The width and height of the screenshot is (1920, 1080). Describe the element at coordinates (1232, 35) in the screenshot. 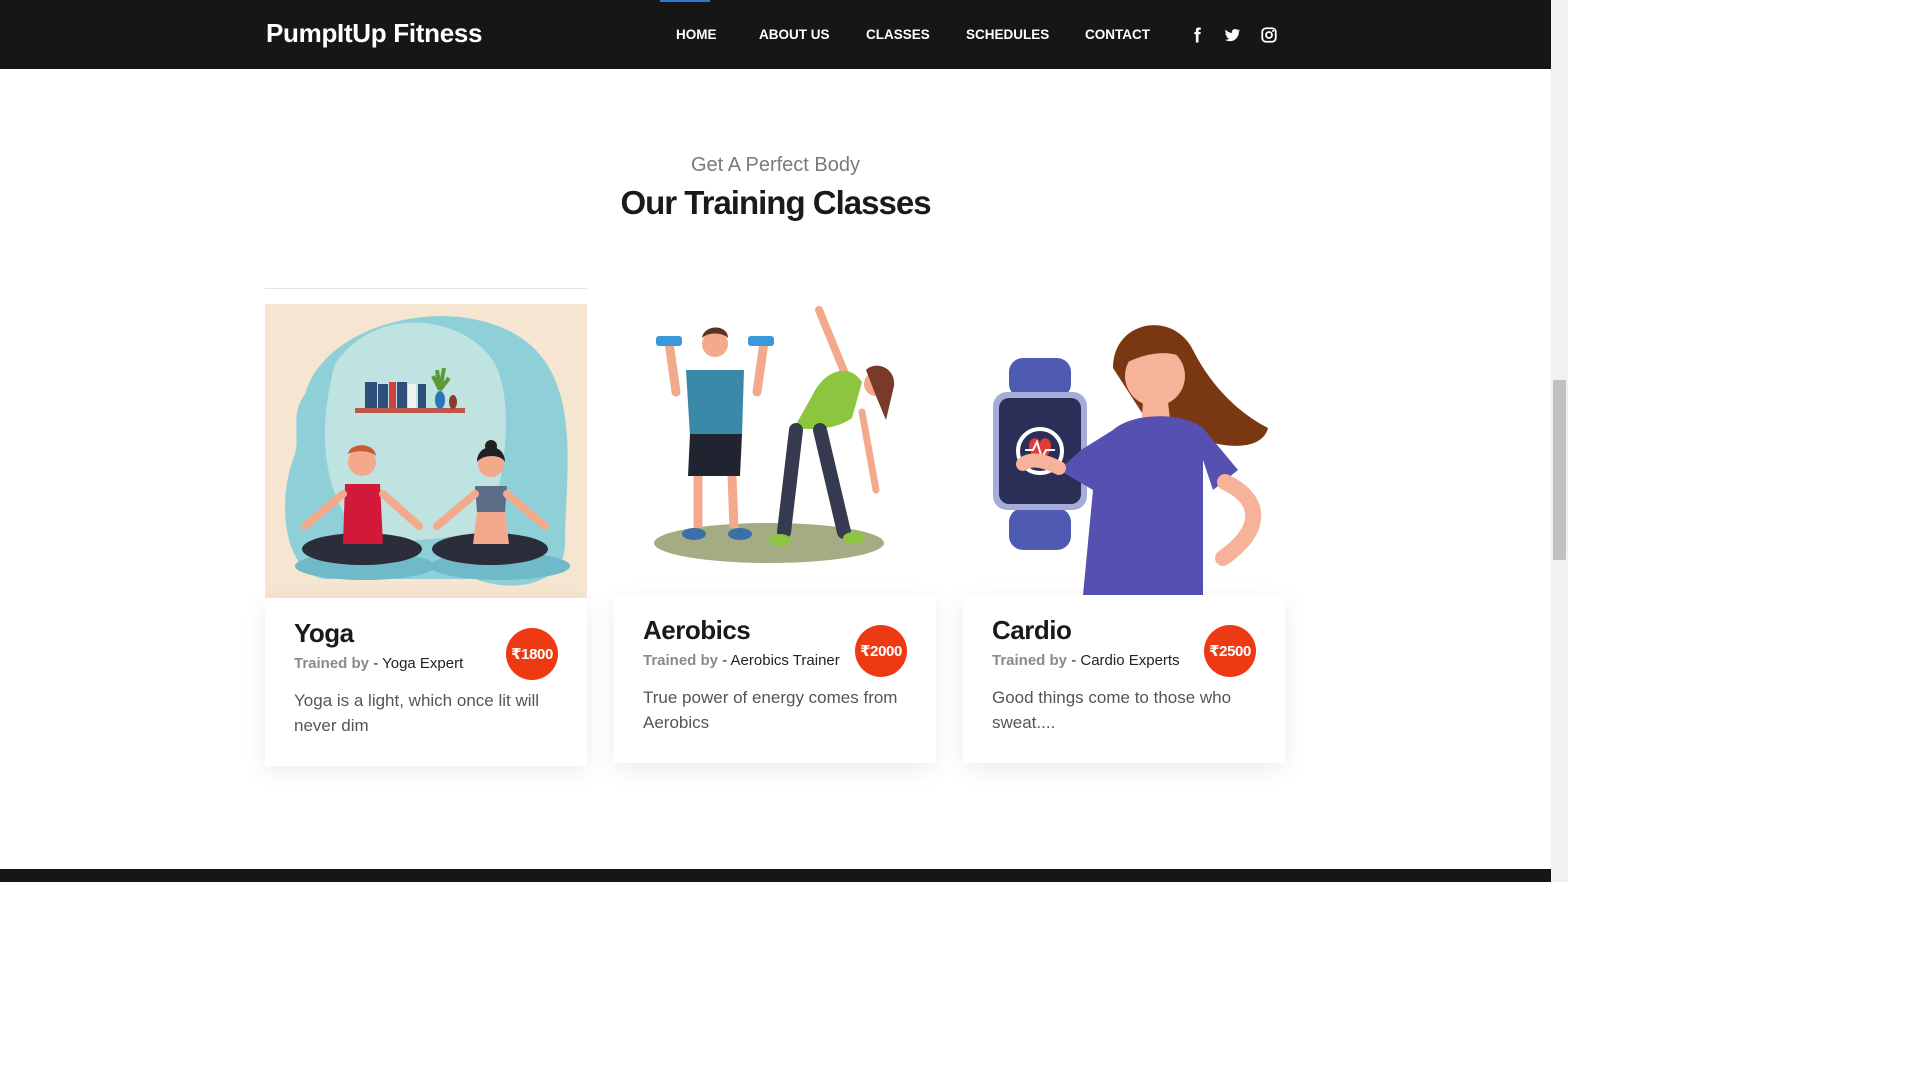

I see `twitter-icon` at that location.